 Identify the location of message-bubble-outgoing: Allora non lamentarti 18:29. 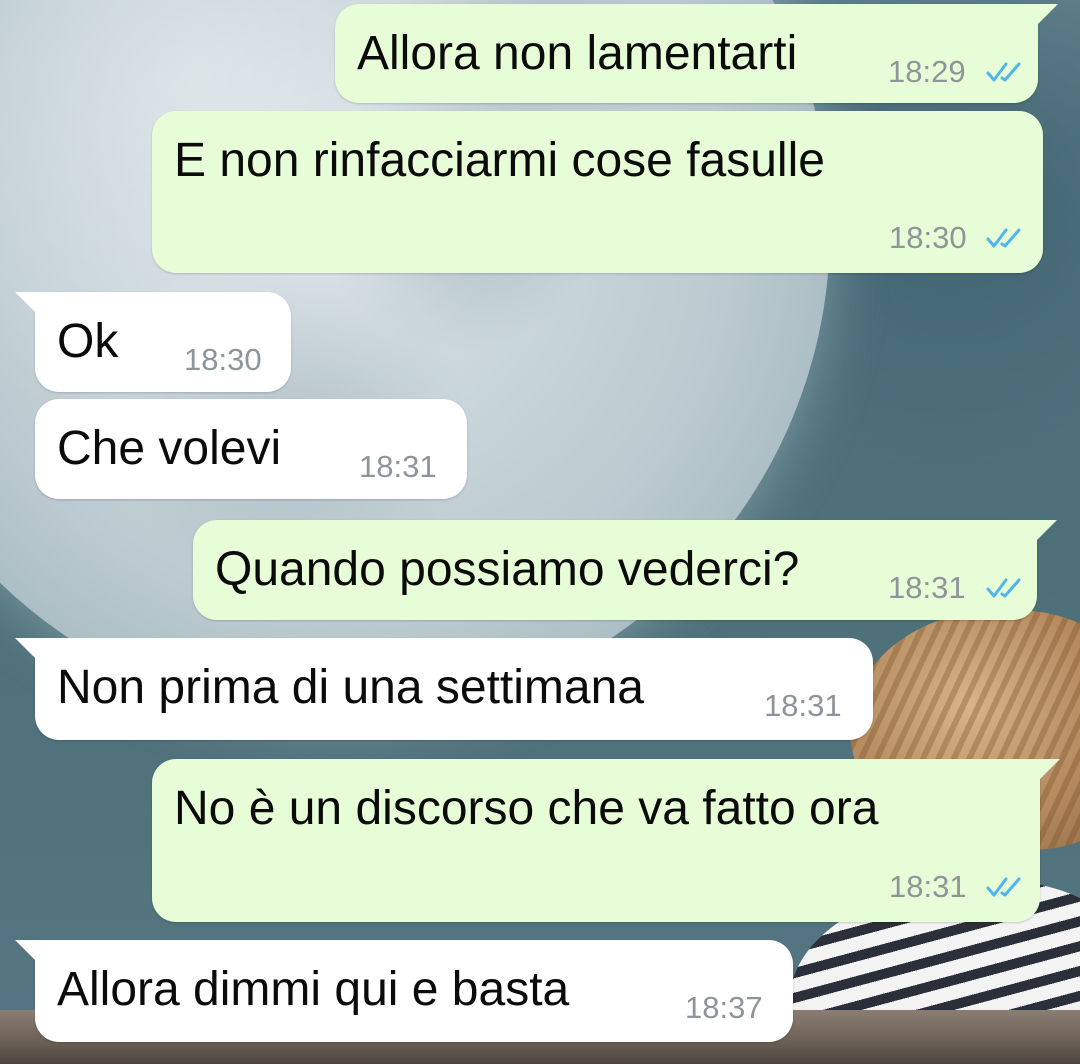
(696, 53).